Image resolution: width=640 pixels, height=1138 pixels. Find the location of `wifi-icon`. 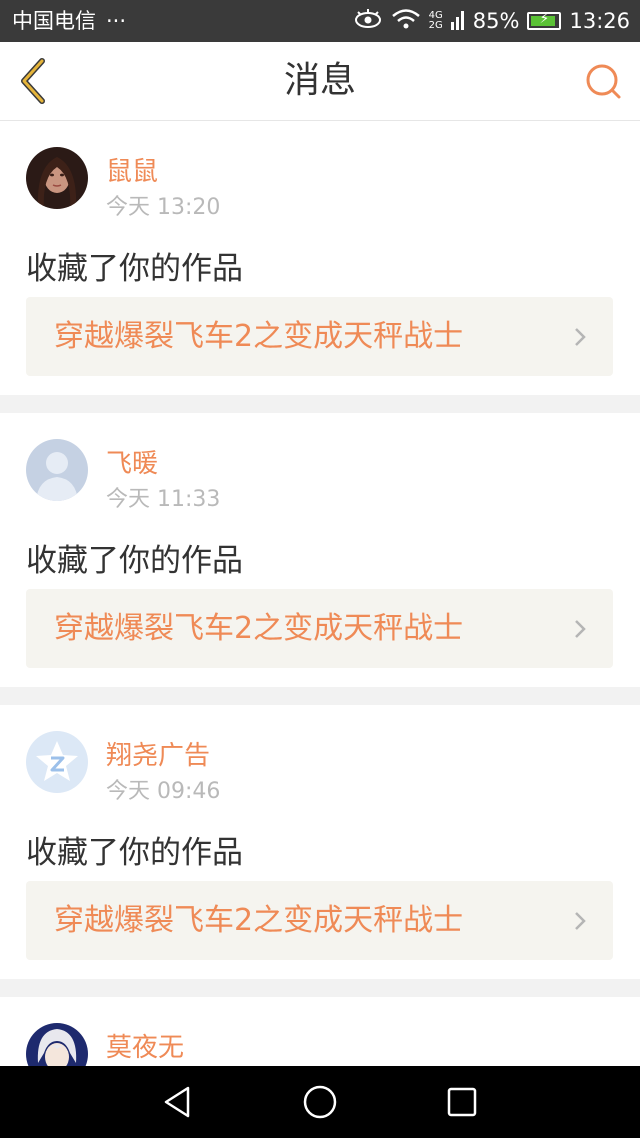

wifi-icon is located at coordinates (406, 21).